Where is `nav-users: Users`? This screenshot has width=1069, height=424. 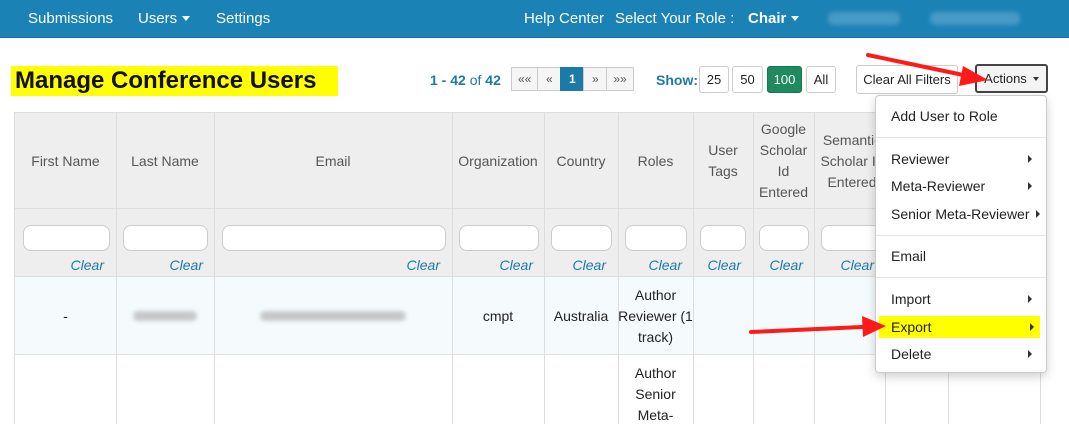
nav-users: Users is located at coordinates (164, 19).